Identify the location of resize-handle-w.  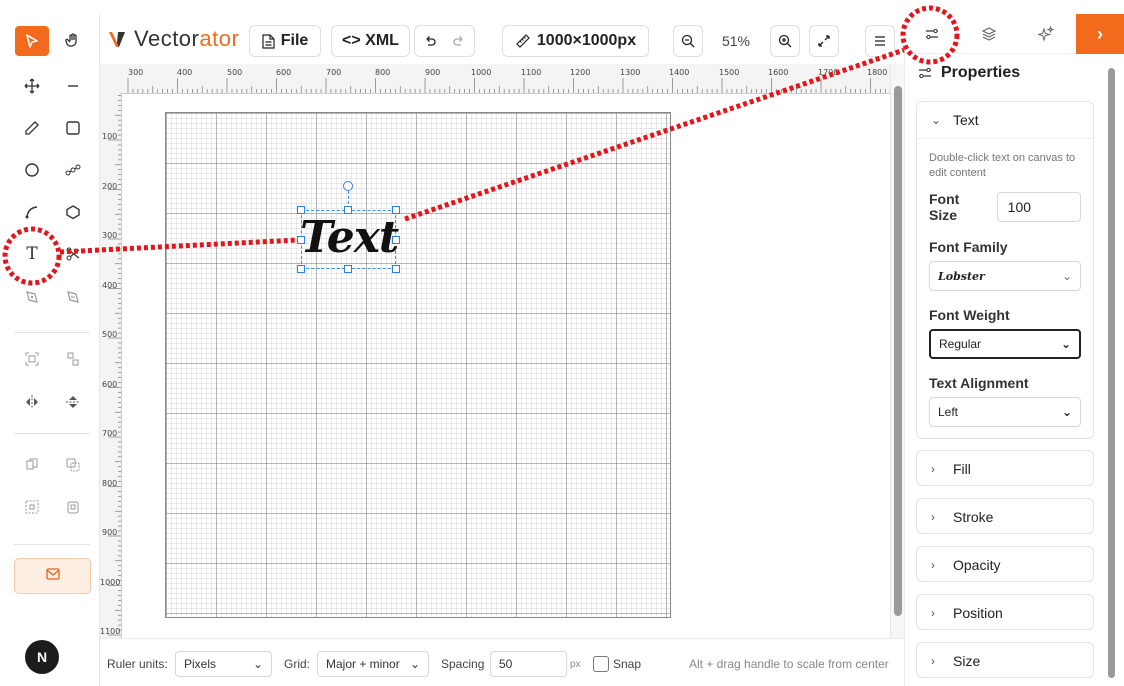
(301, 240).